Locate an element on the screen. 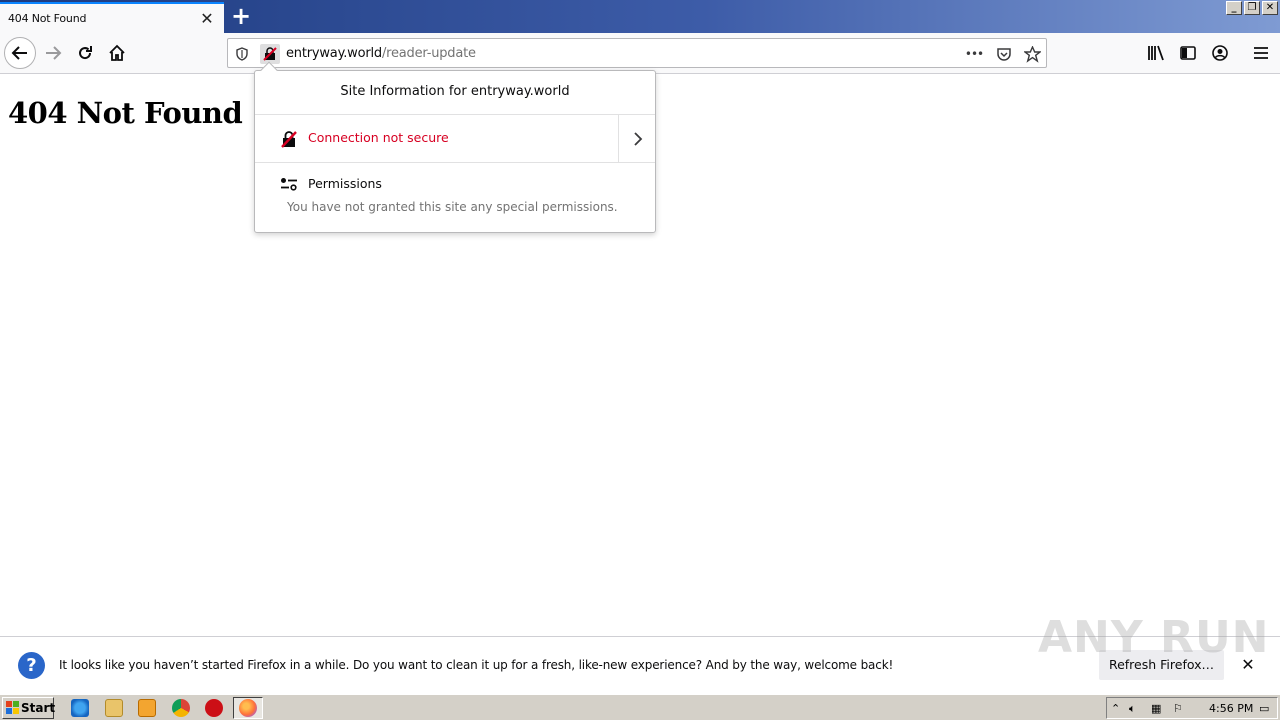 This screenshot has height=720, width=1280. home-icon is located at coordinates (117, 52).